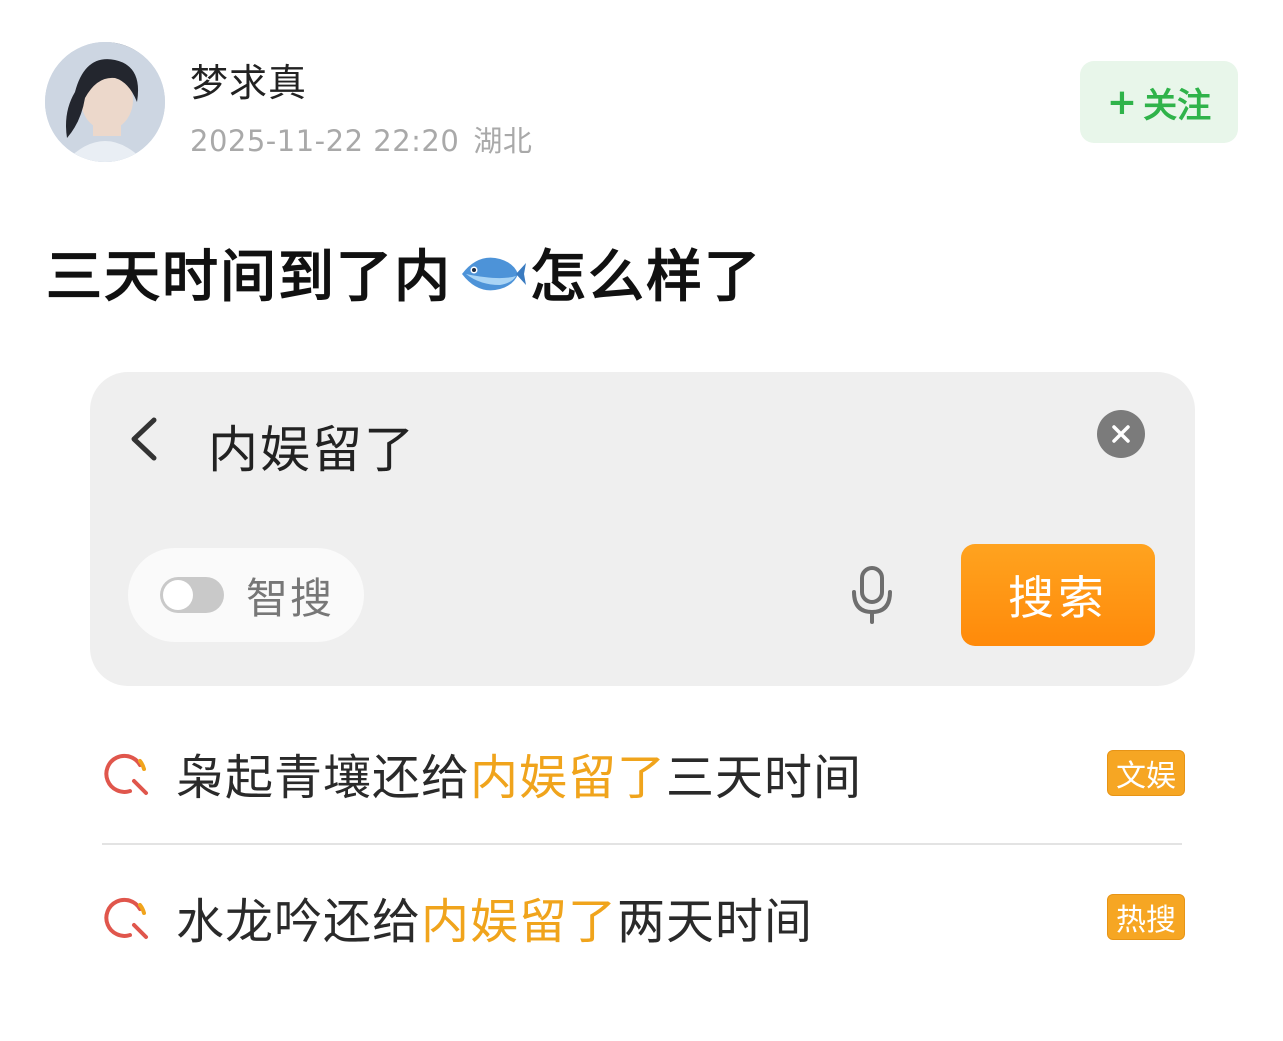 The height and width of the screenshot is (1041, 1283). I want to click on plus-icon: +, so click(1122, 102).